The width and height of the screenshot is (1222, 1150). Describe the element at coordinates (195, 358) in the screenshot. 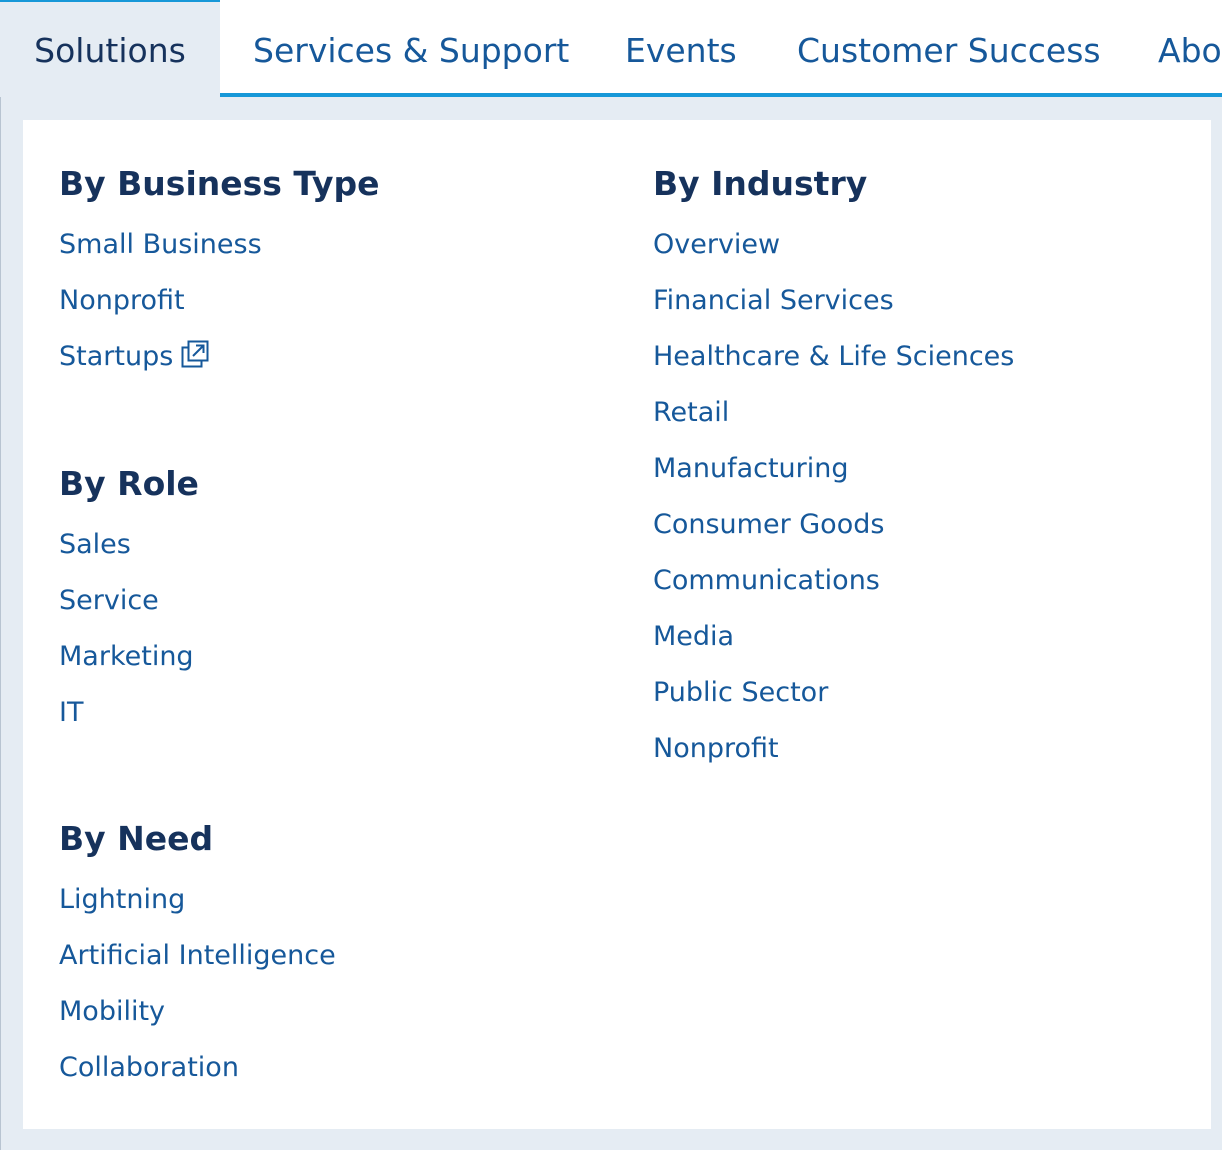

I see `external-link-icon` at that location.